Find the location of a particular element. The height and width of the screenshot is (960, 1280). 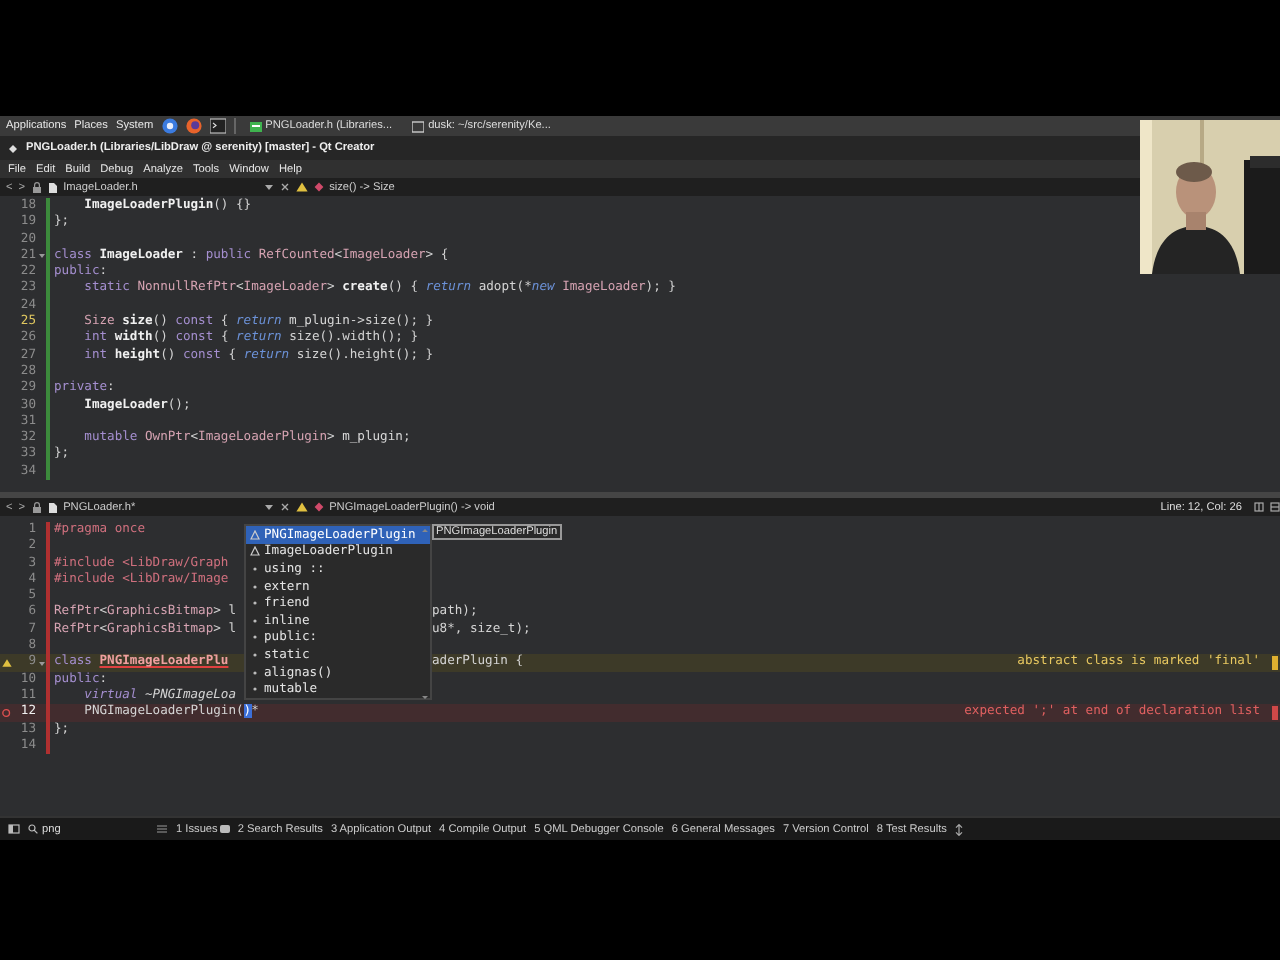

filter-icon is located at coordinates (162, 829).